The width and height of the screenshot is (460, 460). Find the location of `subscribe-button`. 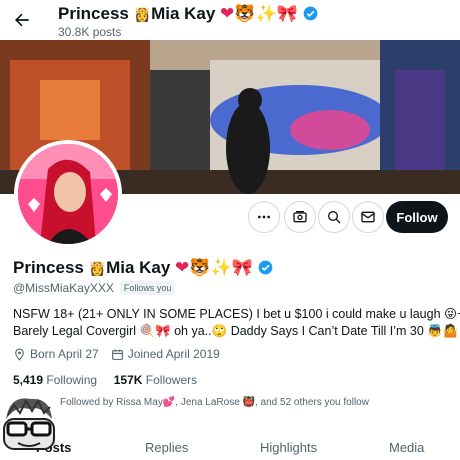

subscribe-button is located at coordinates (300, 217).